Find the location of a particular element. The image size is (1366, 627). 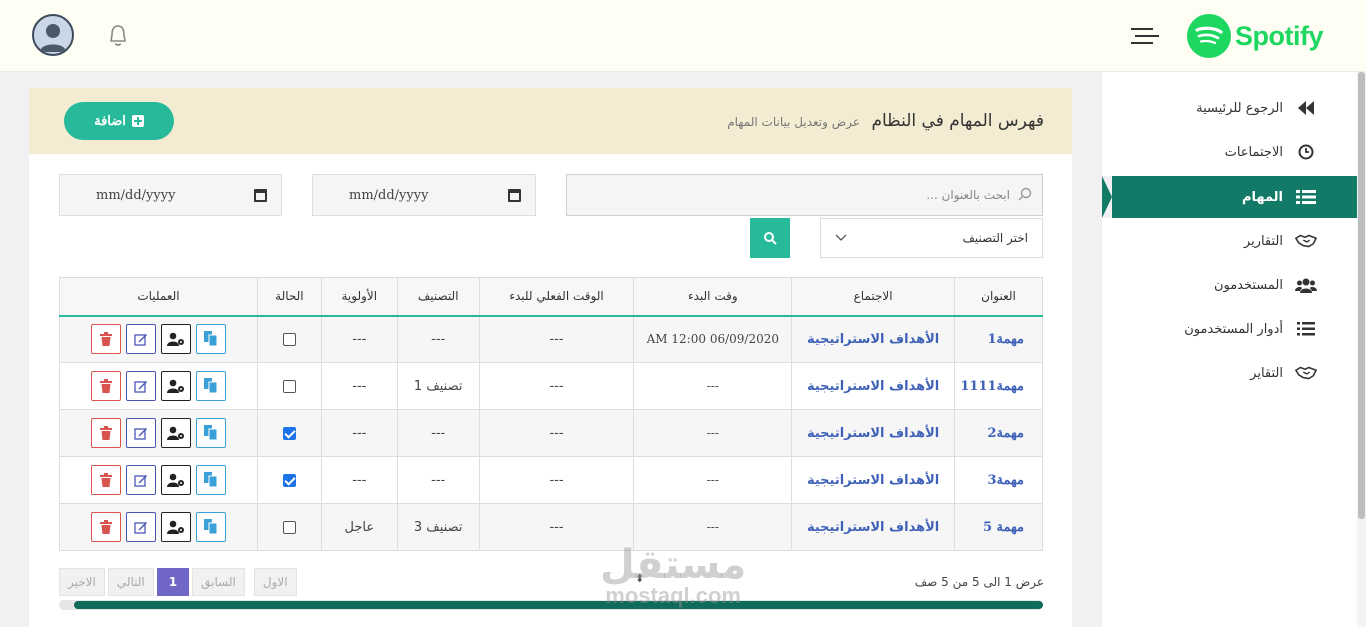

horizontal-scrollbar is located at coordinates (551, 605).